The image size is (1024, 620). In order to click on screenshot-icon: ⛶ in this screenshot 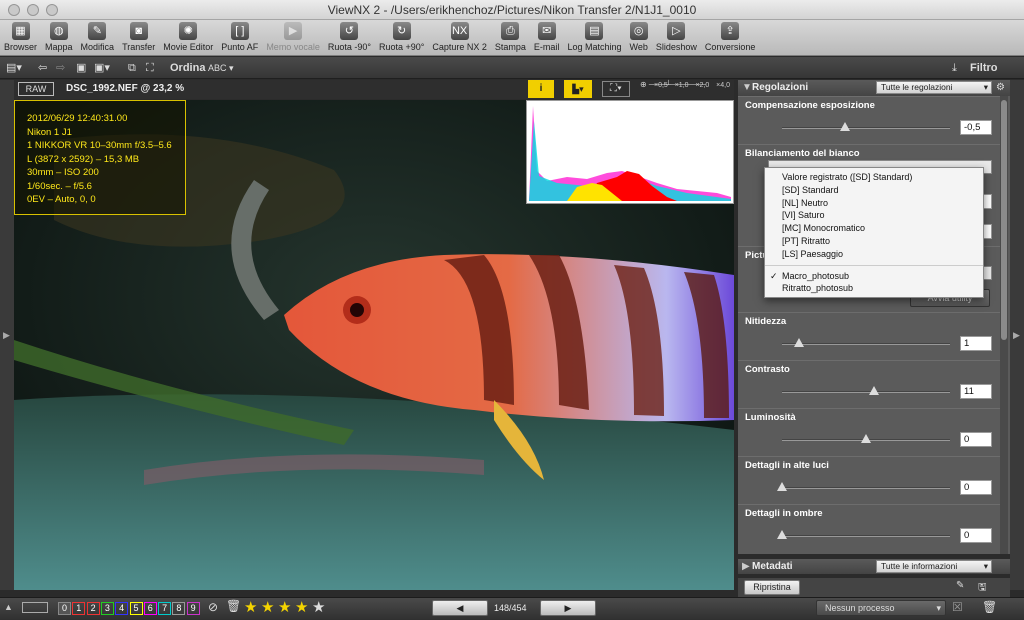, I will do `click(150, 68)`.